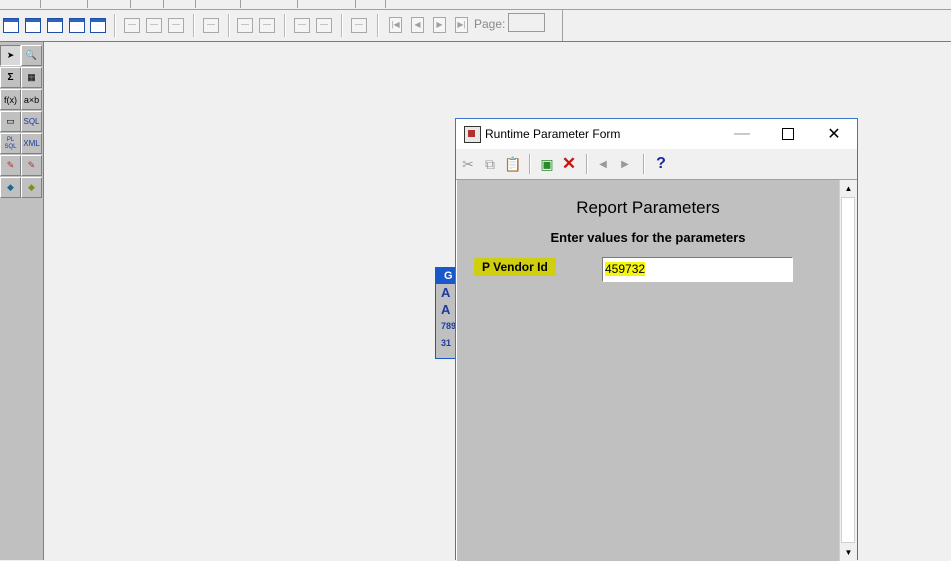 Image resolution: width=951 pixels, height=561 pixels. I want to click on scroll-down-button: ▼, so click(848, 552).